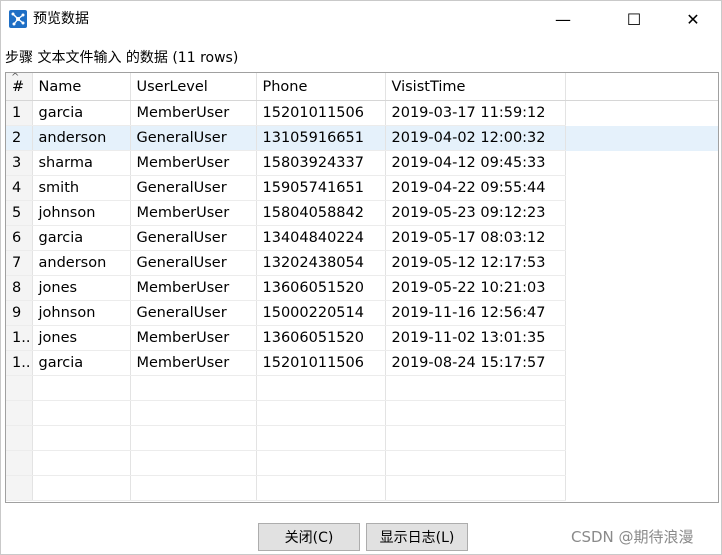 Image resolution: width=722 pixels, height=555 pixels. I want to click on column-header-name: Name, so click(81, 87).